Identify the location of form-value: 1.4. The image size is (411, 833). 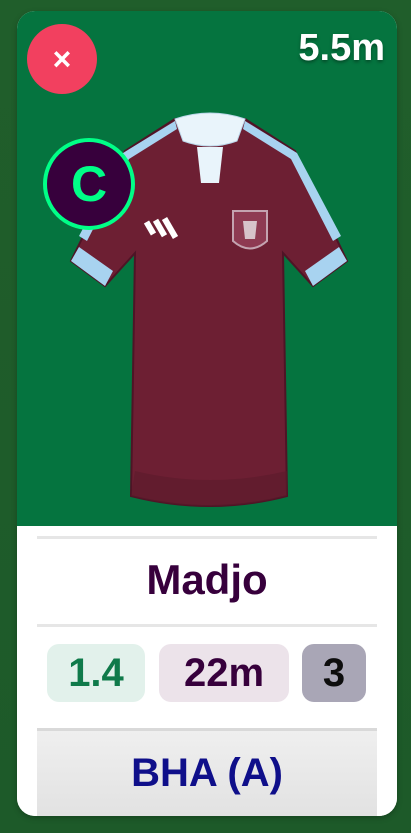
(96, 672).